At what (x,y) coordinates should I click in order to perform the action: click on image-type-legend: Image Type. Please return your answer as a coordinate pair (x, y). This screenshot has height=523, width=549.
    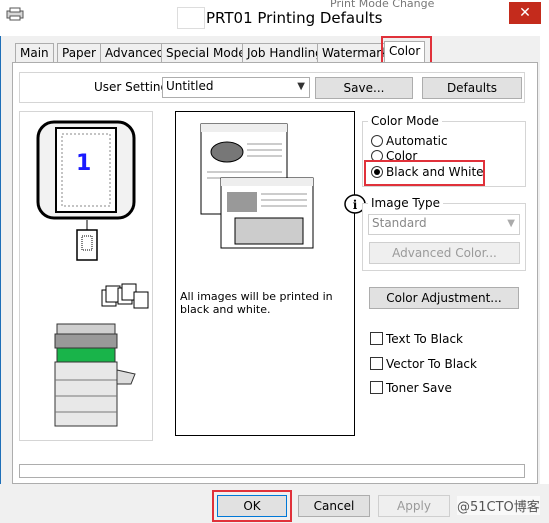
    Looking at the image, I should click on (405, 203).